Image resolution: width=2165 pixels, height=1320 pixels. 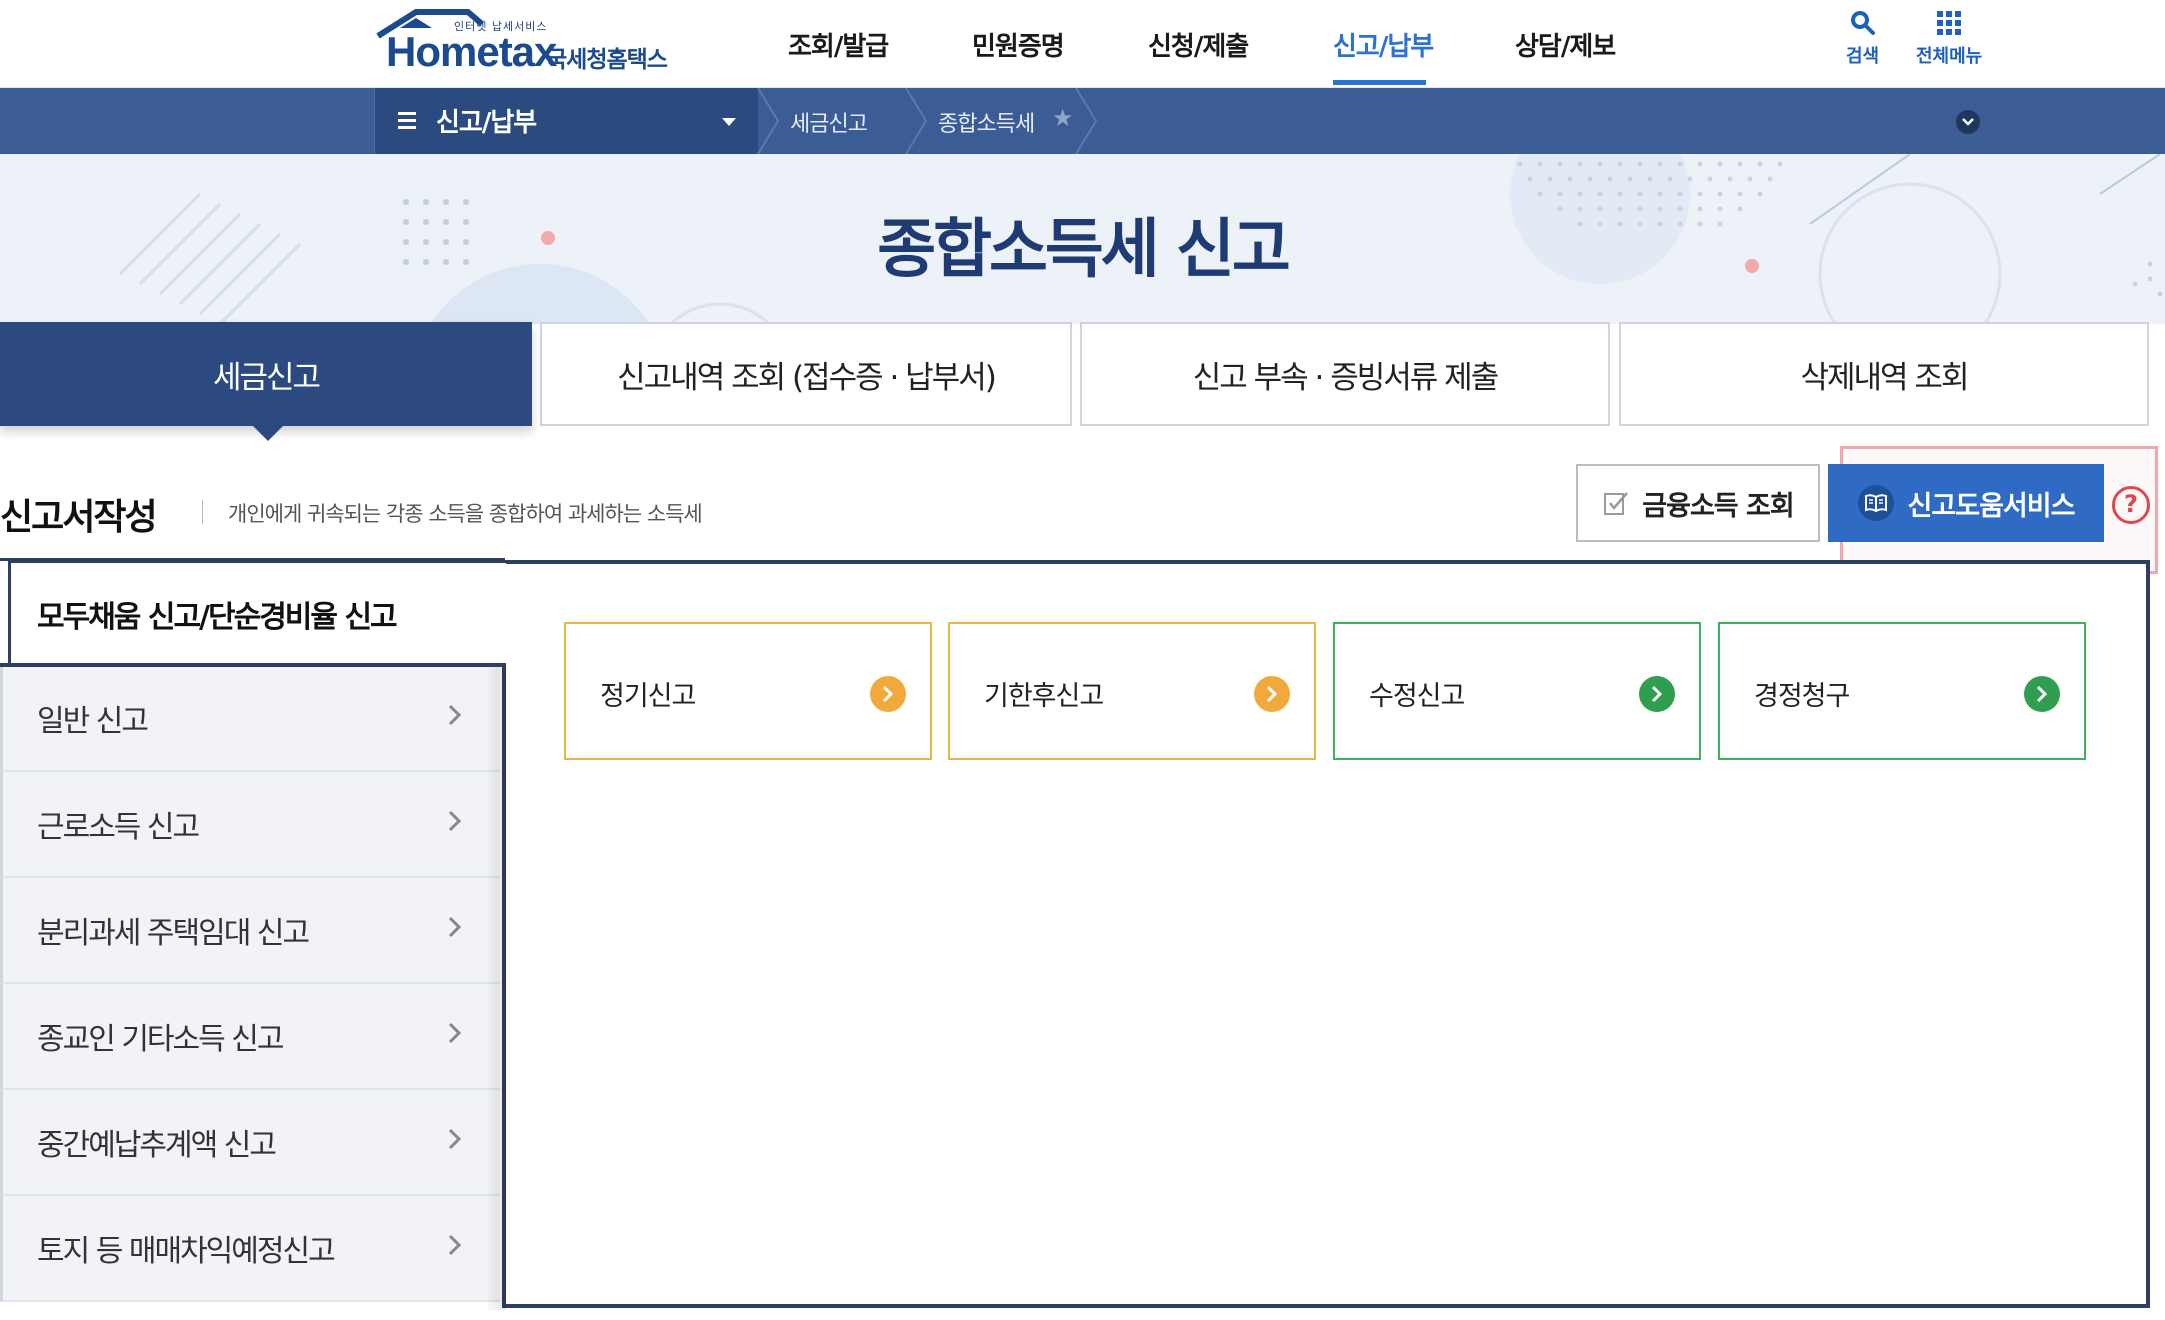 I want to click on menu-item-earned-income-filing: 근로소득 신고, so click(x=250, y=825).